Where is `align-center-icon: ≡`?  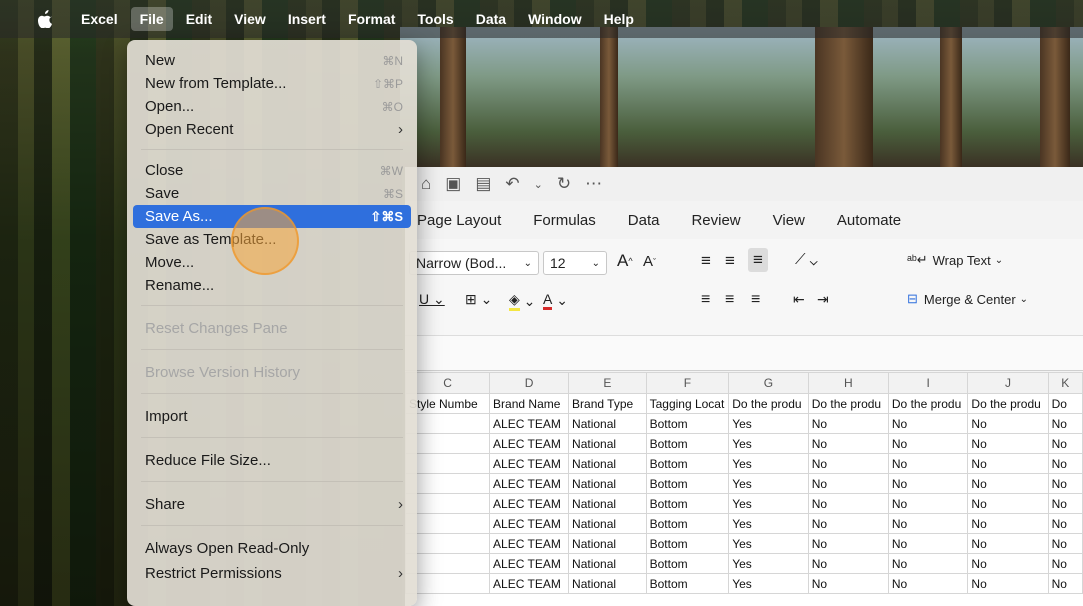 align-center-icon: ≡ is located at coordinates (729, 300).